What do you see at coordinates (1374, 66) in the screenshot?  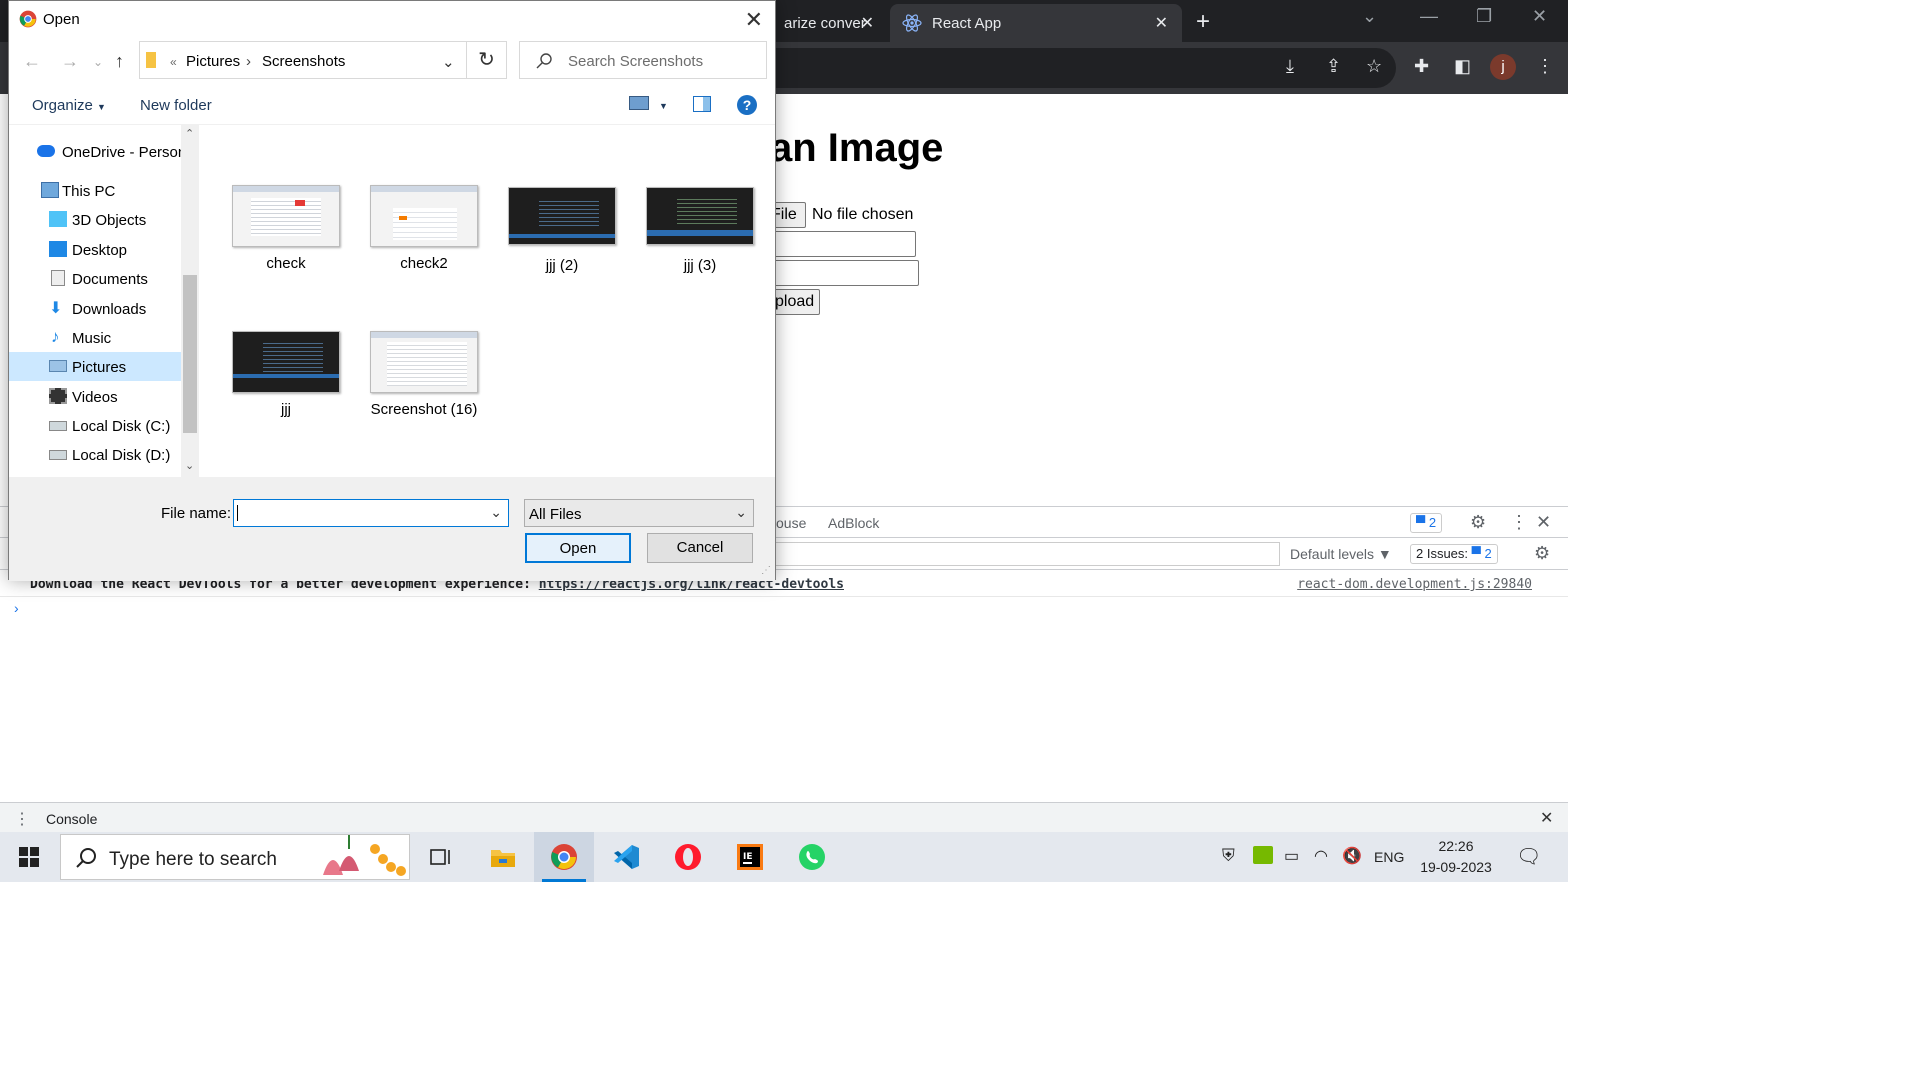 I see `bookmark-star-icon: ☆` at bounding box center [1374, 66].